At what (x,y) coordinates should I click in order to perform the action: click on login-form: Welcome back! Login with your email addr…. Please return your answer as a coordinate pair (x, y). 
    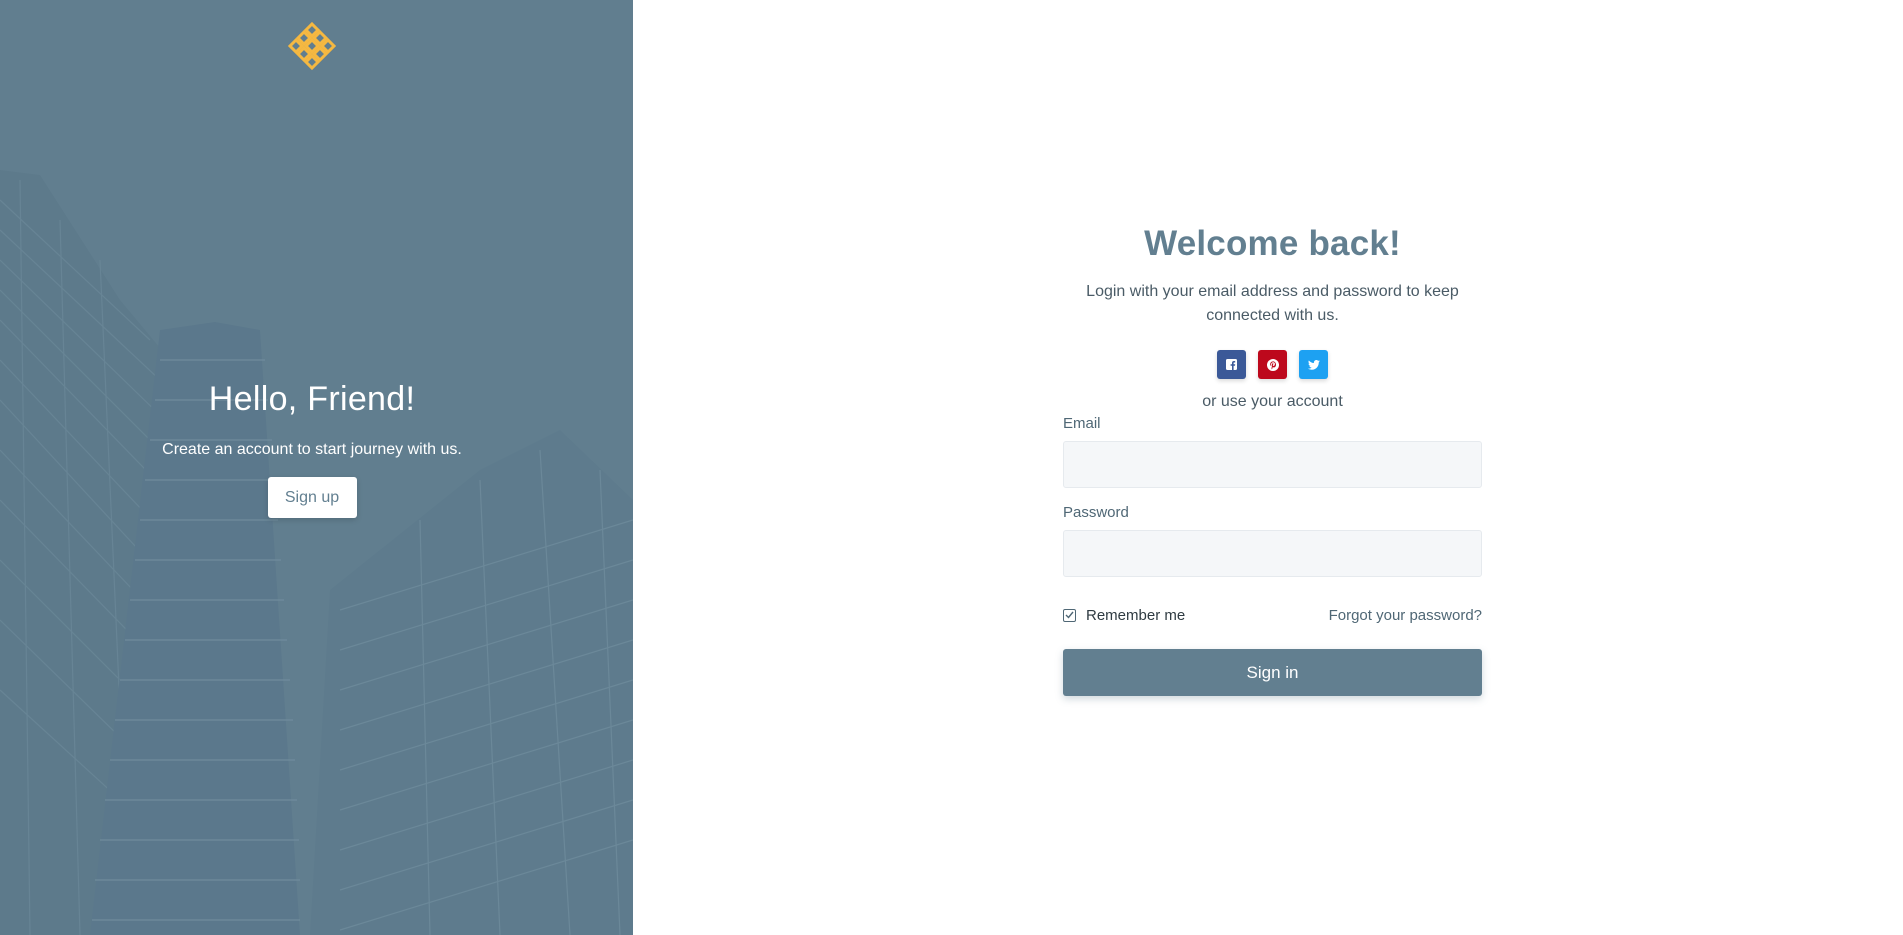
    Looking at the image, I should click on (1272, 459).